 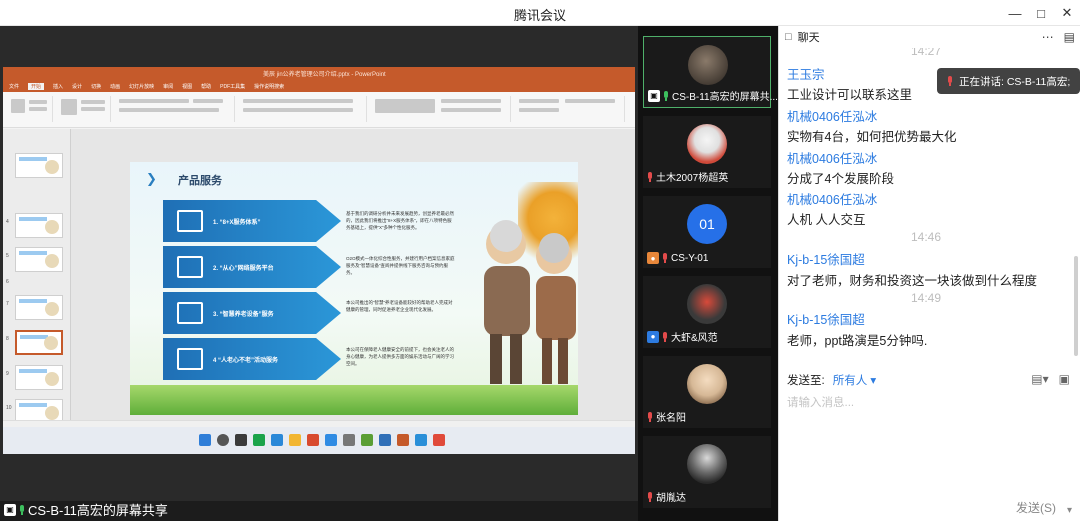 I want to click on send-to-label: 发送至:, so click(x=806, y=381).